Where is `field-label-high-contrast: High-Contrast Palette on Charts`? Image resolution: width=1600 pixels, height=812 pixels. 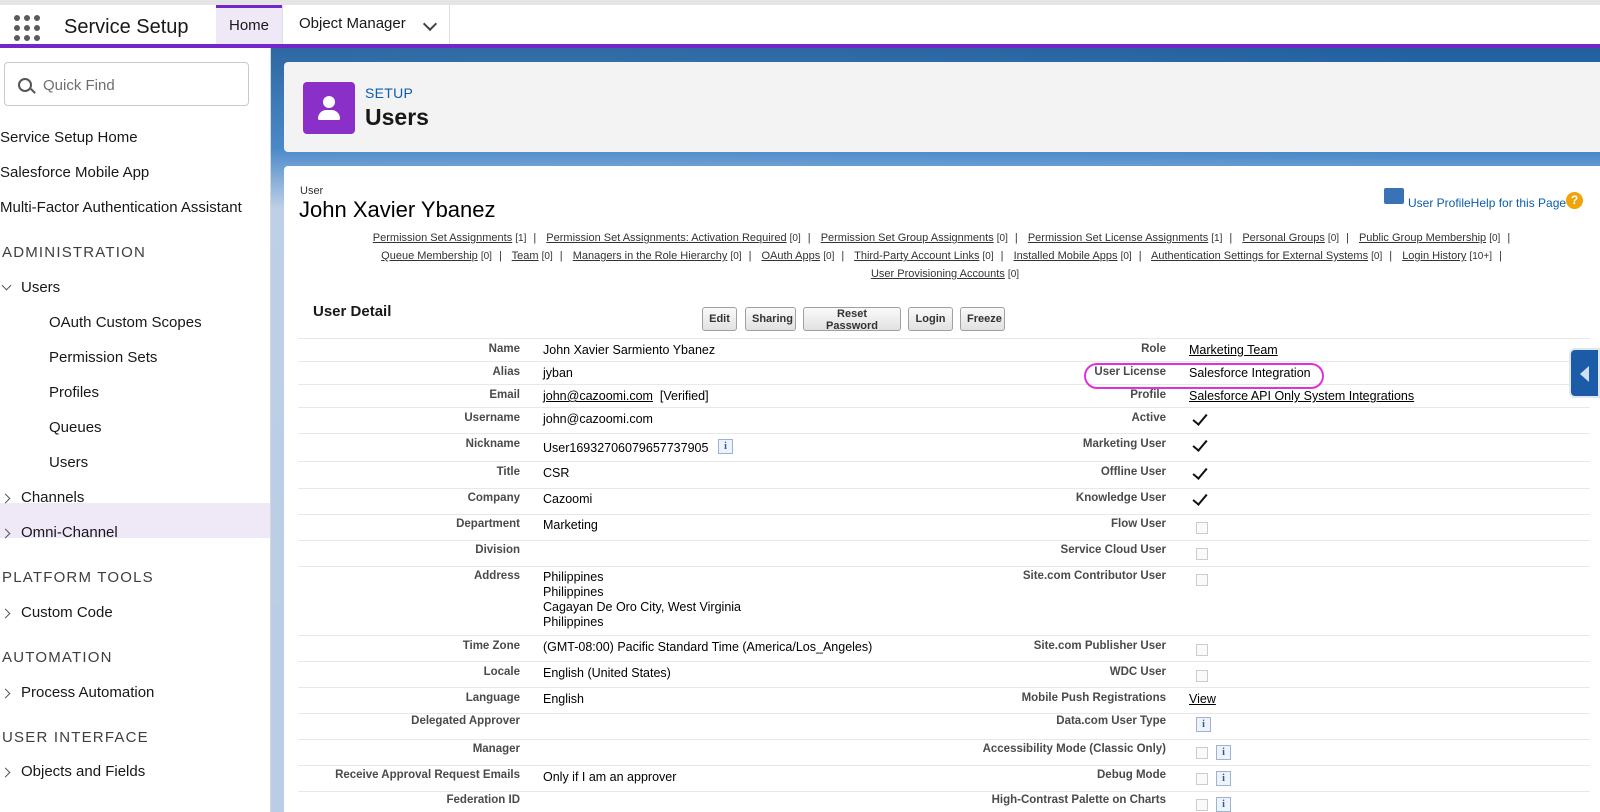 field-label-high-contrast: High-Contrast Palette on Charts is located at coordinates (1078, 800).